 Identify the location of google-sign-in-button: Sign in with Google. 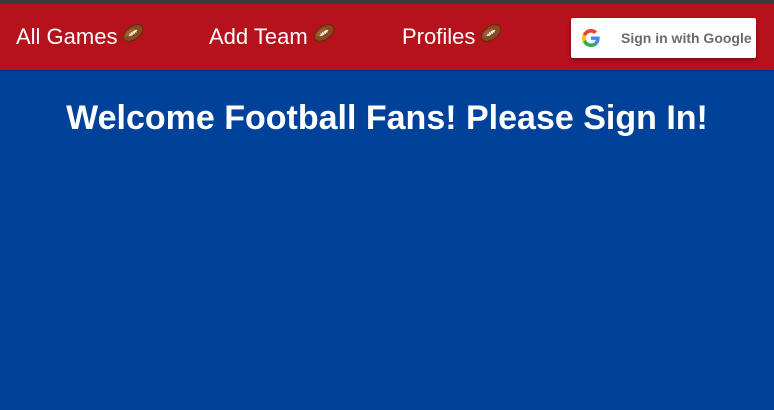
(663, 38).